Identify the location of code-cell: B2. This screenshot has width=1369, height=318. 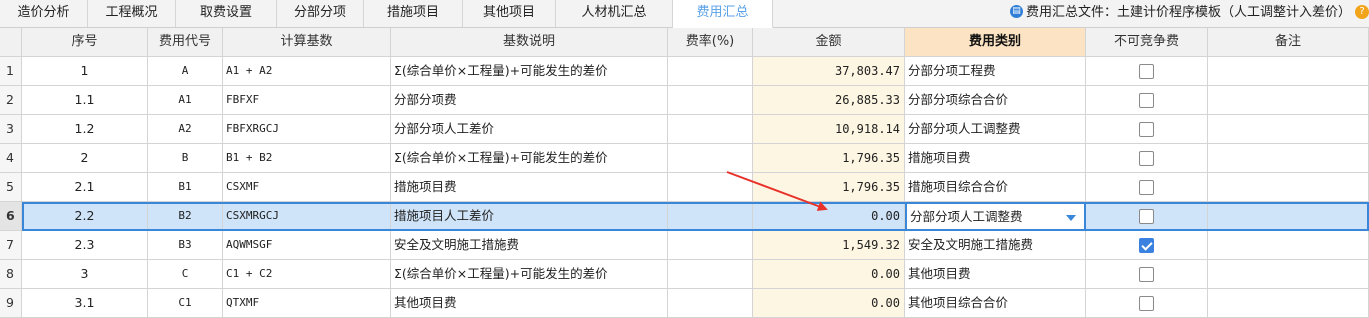
(185, 216).